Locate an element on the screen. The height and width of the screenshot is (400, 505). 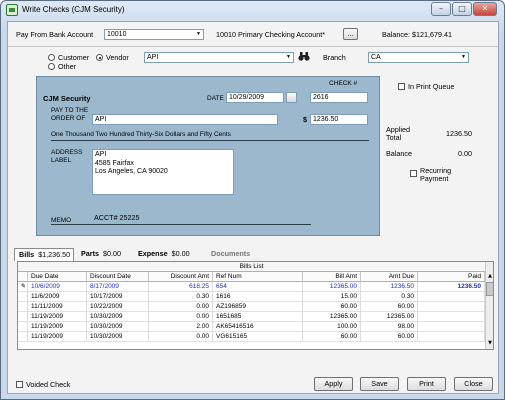
cell-amt-due: 0.30 is located at coordinates (389, 297).